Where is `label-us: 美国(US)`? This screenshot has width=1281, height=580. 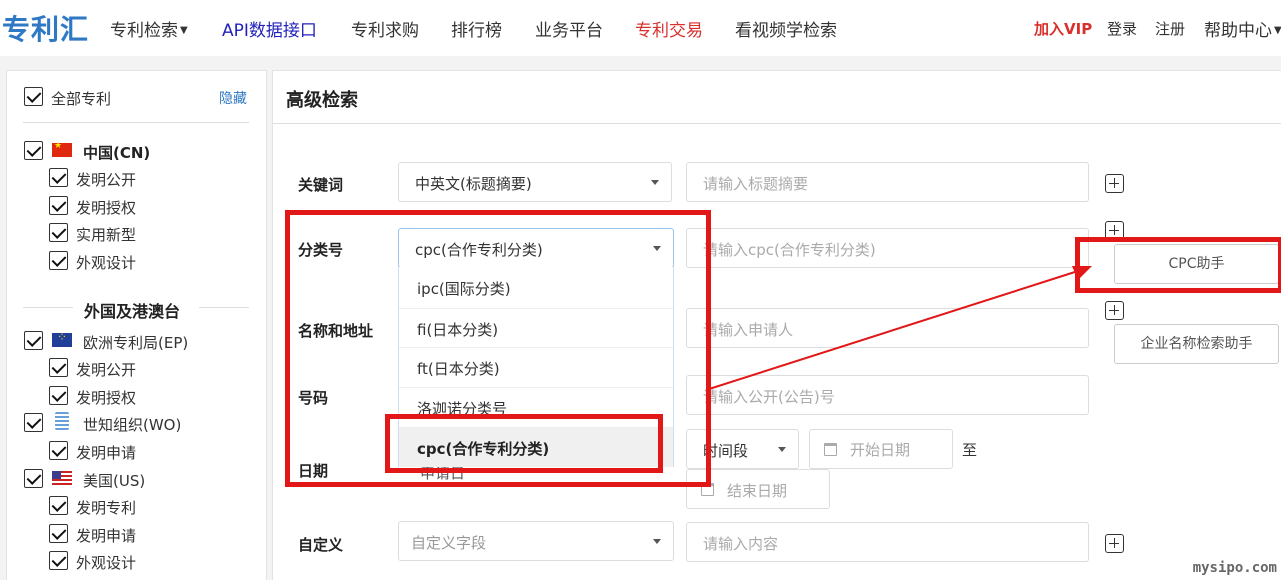 label-us: 美国(US) is located at coordinates (114, 480).